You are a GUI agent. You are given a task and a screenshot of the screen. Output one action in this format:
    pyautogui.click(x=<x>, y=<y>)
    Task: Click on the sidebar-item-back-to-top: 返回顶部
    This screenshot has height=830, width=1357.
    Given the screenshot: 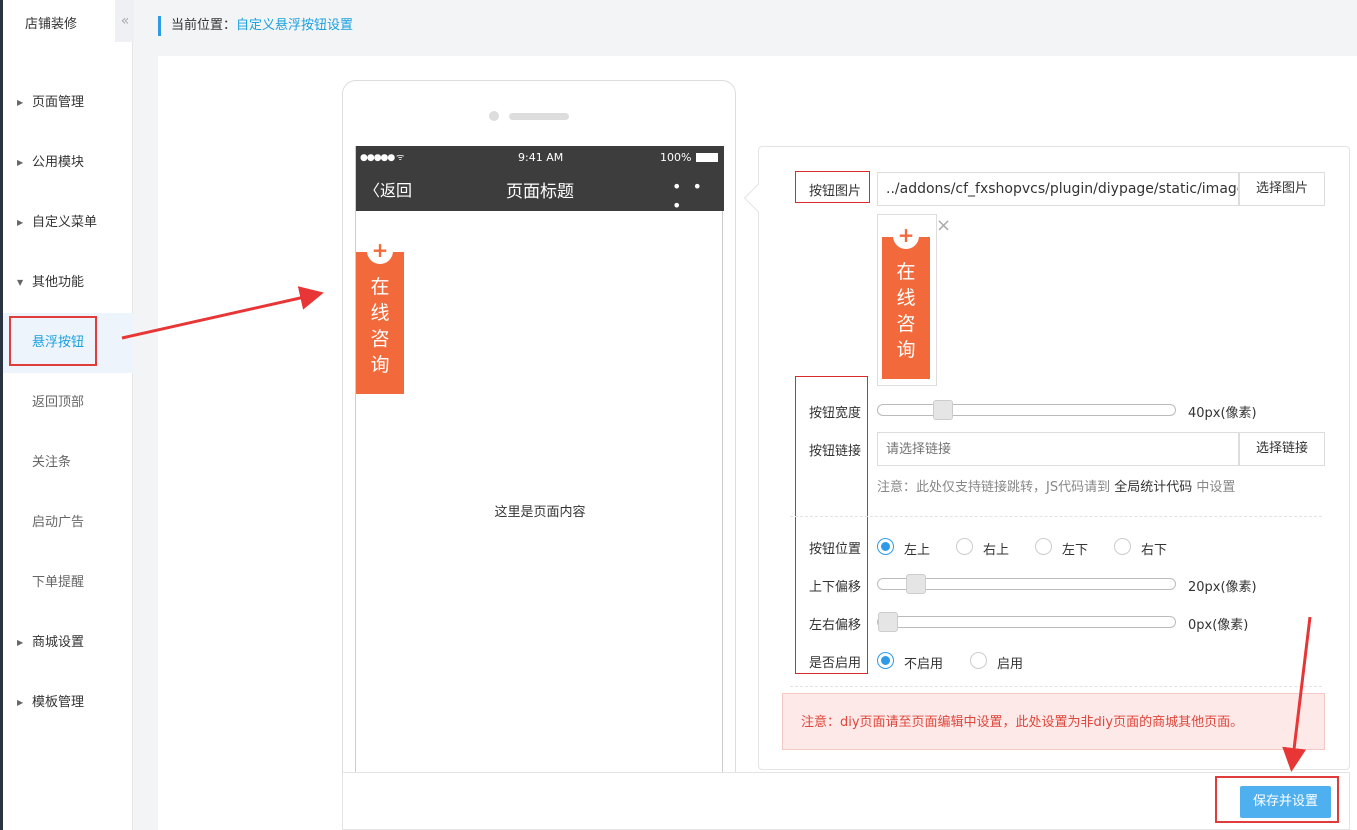 What is the action you would take?
    pyautogui.click(x=68, y=403)
    